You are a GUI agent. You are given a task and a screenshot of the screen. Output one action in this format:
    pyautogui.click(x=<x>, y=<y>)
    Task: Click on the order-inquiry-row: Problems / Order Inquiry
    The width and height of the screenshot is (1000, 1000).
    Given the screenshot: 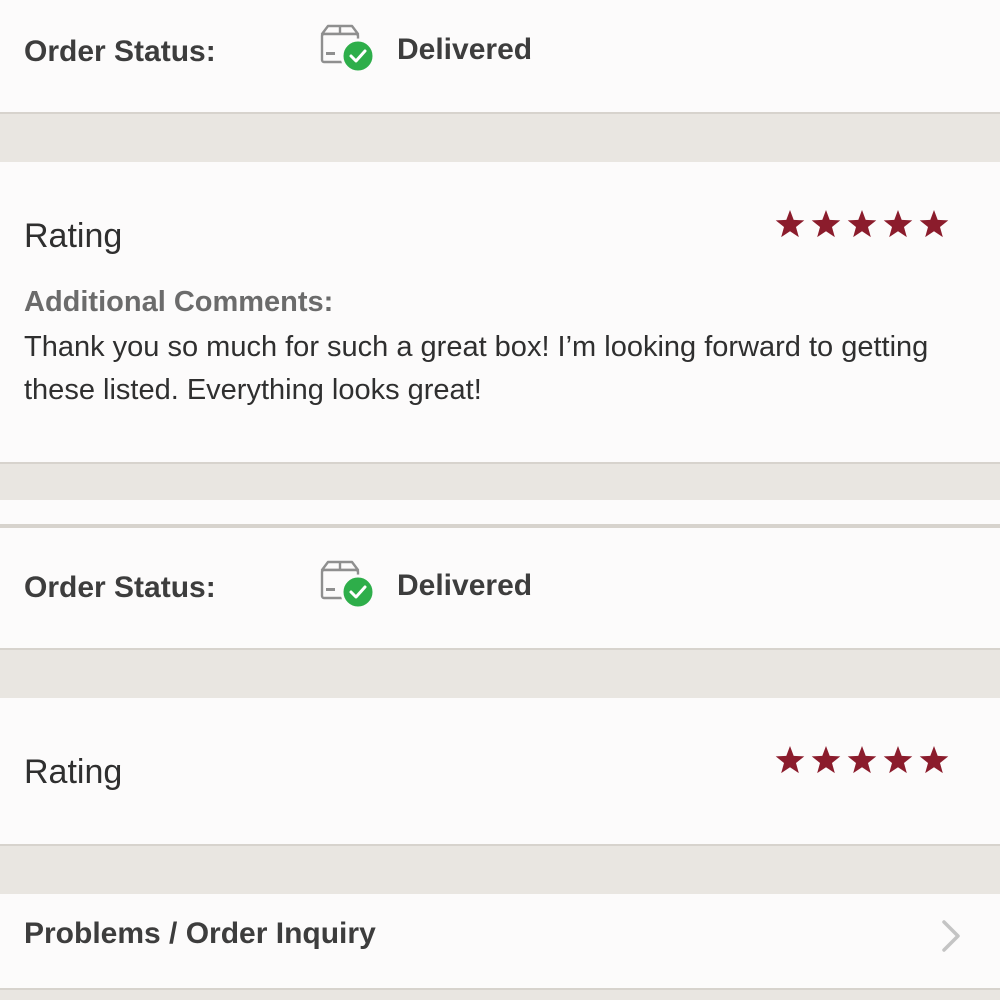 What is the action you would take?
    pyautogui.click(x=500, y=941)
    